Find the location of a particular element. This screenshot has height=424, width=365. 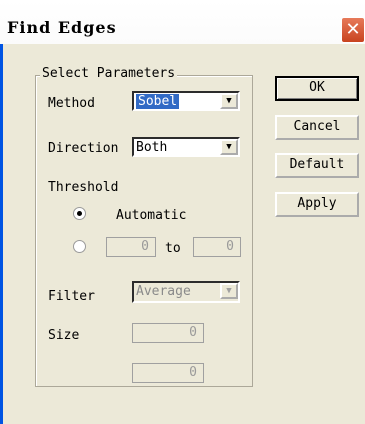

size-label: Size is located at coordinates (64, 335).